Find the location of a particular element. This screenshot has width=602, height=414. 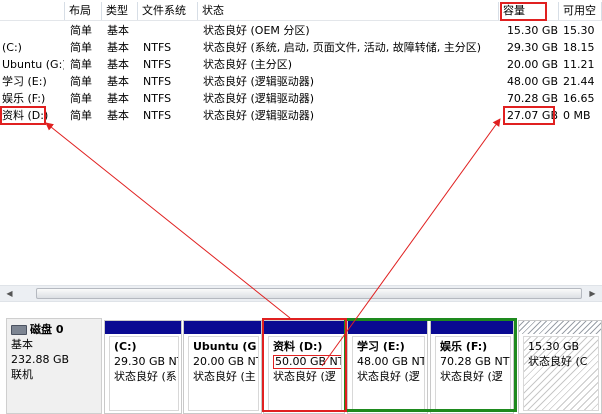

disk-info-panel: 磁盘 0 基本 232.88 GB 联机 is located at coordinates (54, 366).